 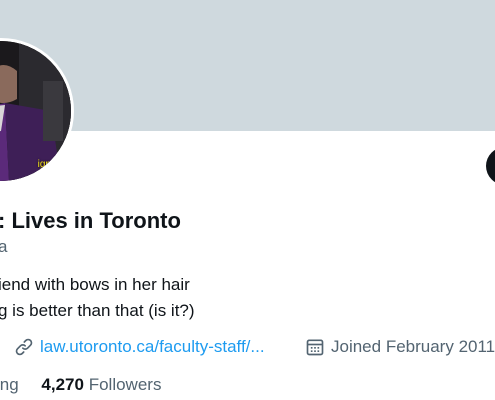 I want to click on followers-link: 4,270 Followers, so click(x=101, y=384).